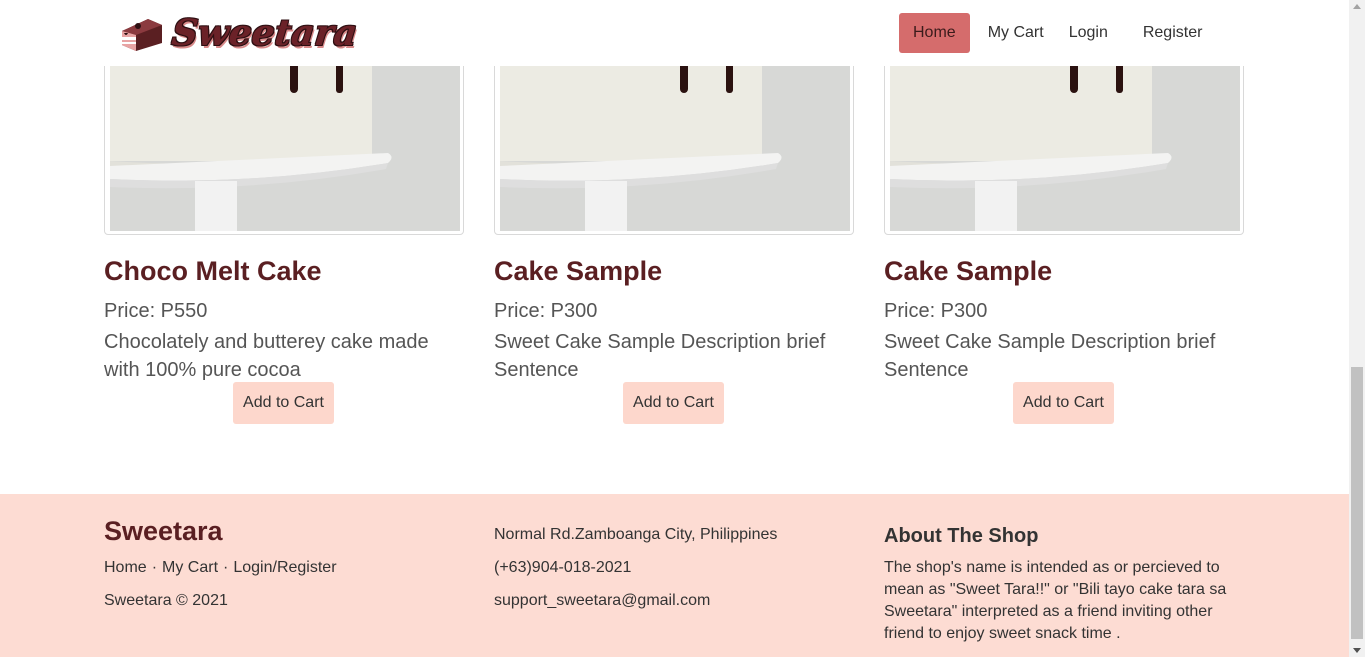 The height and width of the screenshot is (657, 1365). What do you see at coordinates (166, 600) in the screenshot?
I see `footer-copyright: Sweetara © 2021` at bounding box center [166, 600].